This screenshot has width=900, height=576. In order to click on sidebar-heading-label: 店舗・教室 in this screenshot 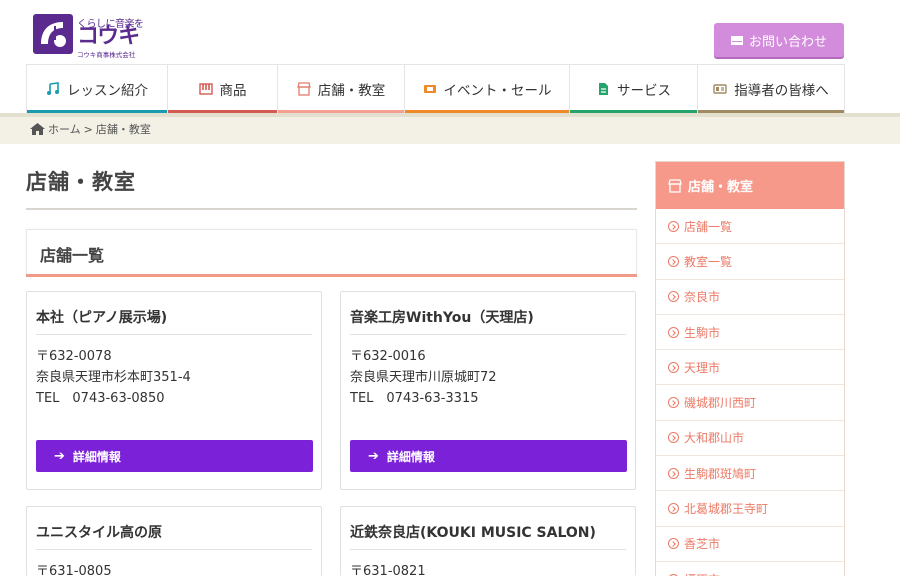, I will do `click(721, 187)`.